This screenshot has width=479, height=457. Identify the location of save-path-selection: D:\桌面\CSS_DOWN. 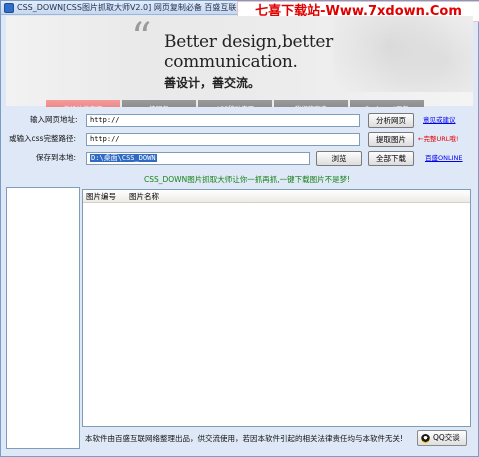
(123, 158).